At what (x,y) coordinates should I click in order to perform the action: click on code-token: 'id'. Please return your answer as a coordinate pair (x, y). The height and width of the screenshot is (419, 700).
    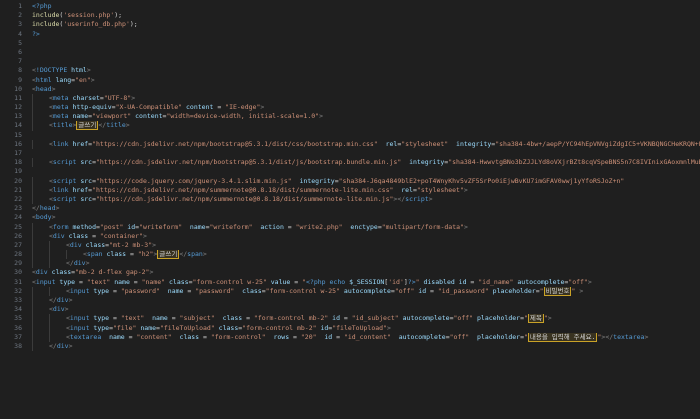
    Looking at the image, I should click on (396, 281).